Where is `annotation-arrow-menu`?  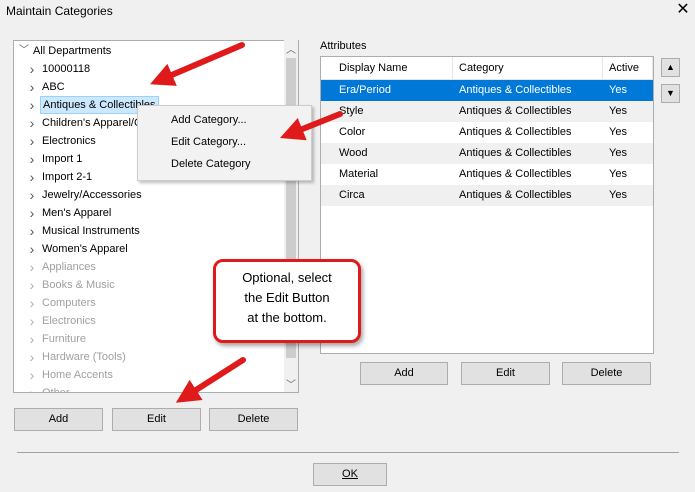 annotation-arrow-menu is located at coordinates (311, 126).